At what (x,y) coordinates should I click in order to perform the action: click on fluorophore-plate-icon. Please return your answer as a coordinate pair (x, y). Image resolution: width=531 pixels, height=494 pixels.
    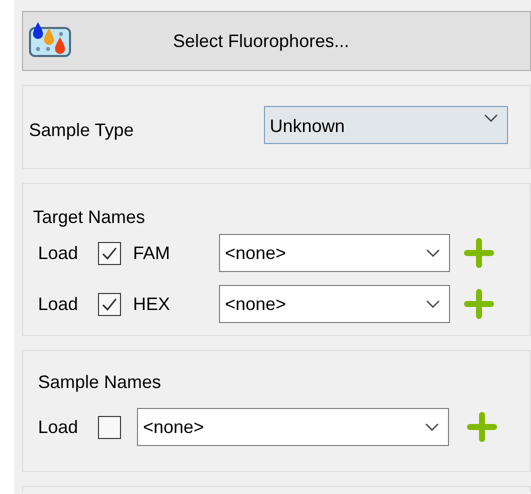
    Looking at the image, I should click on (50, 40).